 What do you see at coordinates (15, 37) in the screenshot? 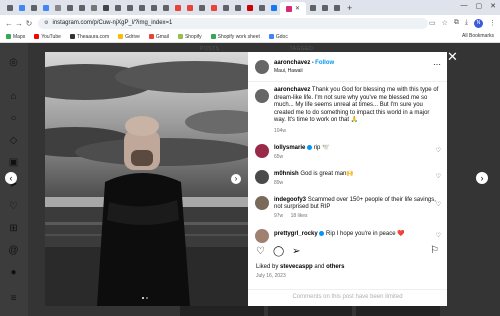
I see `bookmark-item: Maps` at bounding box center [15, 37].